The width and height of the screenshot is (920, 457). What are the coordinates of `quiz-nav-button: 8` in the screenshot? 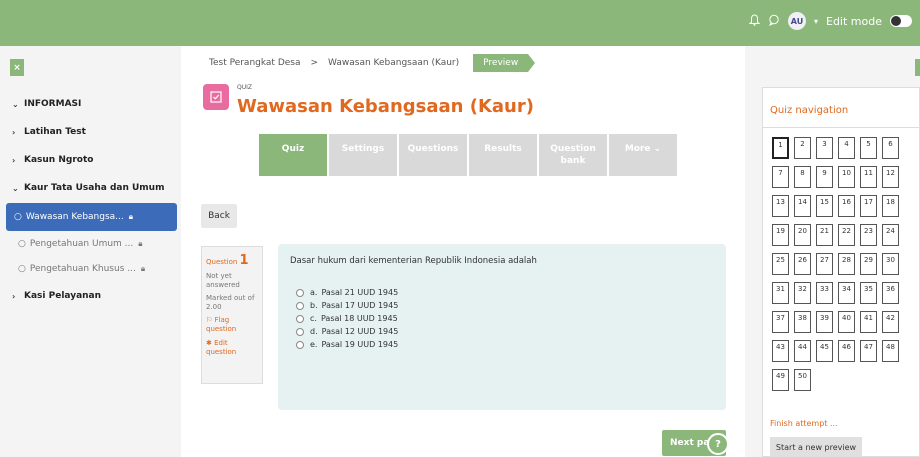 It's located at (802, 177).